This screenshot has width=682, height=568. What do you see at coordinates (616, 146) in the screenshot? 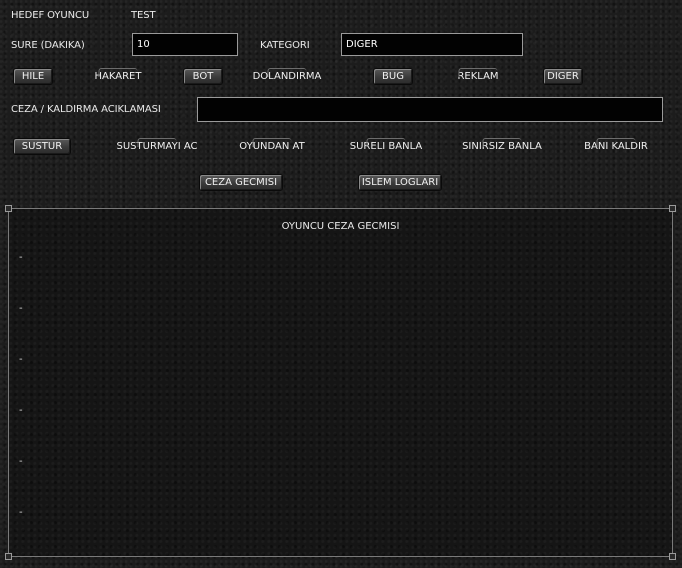
I see `unban-button: BANI KALDIR` at bounding box center [616, 146].